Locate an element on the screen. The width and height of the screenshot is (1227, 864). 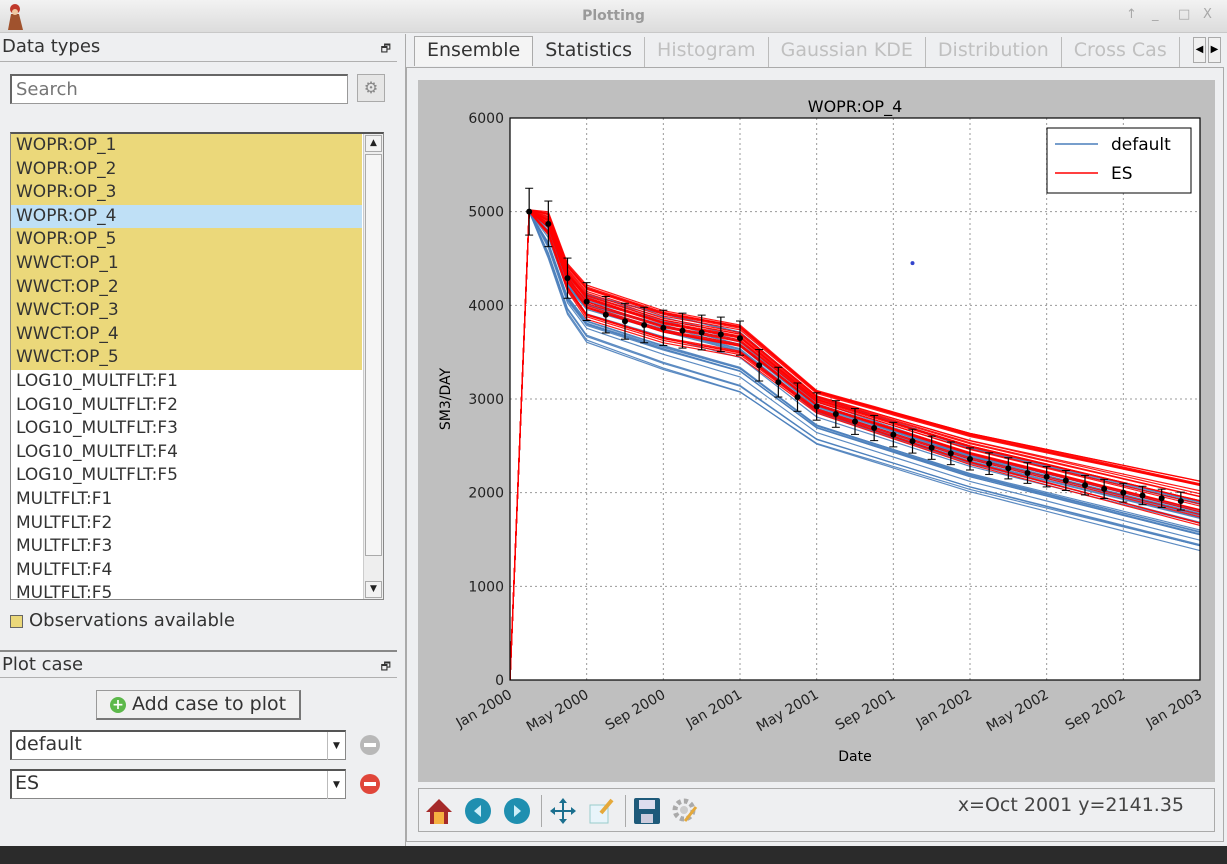
x-tick-label: May 2002 is located at coordinates (1018, 711).